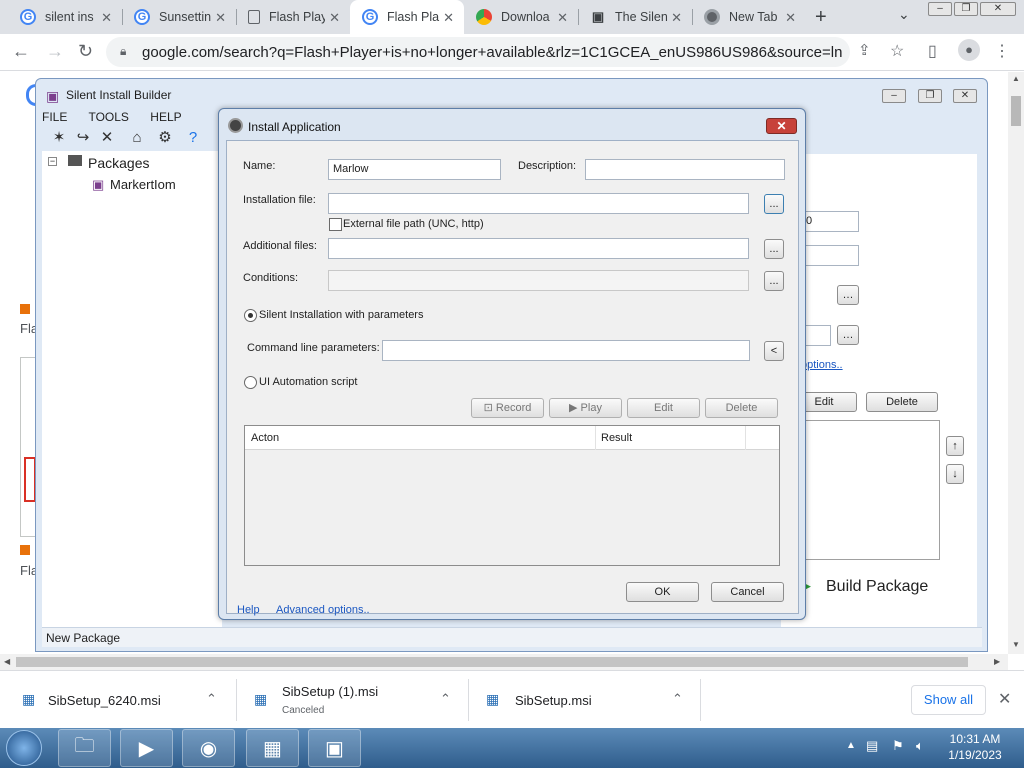 The height and width of the screenshot is (768, 1024). What do you see at coordinates (59, 138) in the screenshot?
I see `new-package-icon: ✶` at bounding box center [59, 138].